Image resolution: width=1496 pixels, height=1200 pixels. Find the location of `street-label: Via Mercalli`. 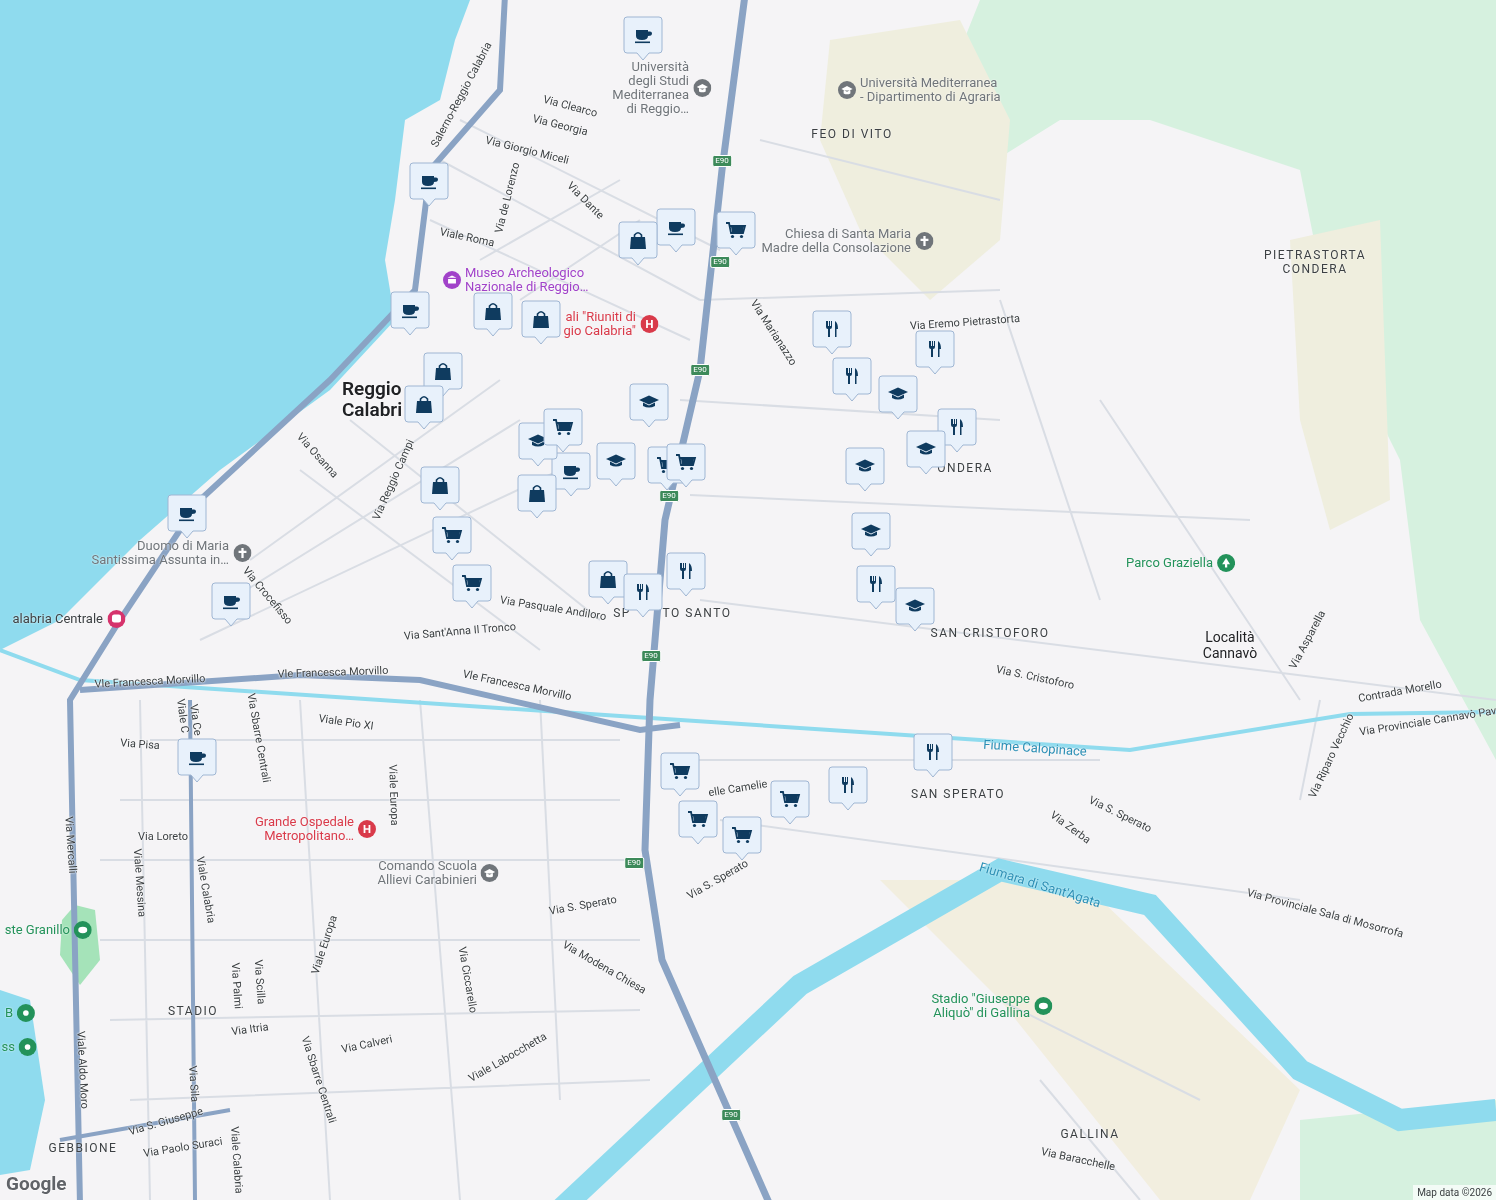

street-label: Via Mercalli is located at coordinates (71, 845).